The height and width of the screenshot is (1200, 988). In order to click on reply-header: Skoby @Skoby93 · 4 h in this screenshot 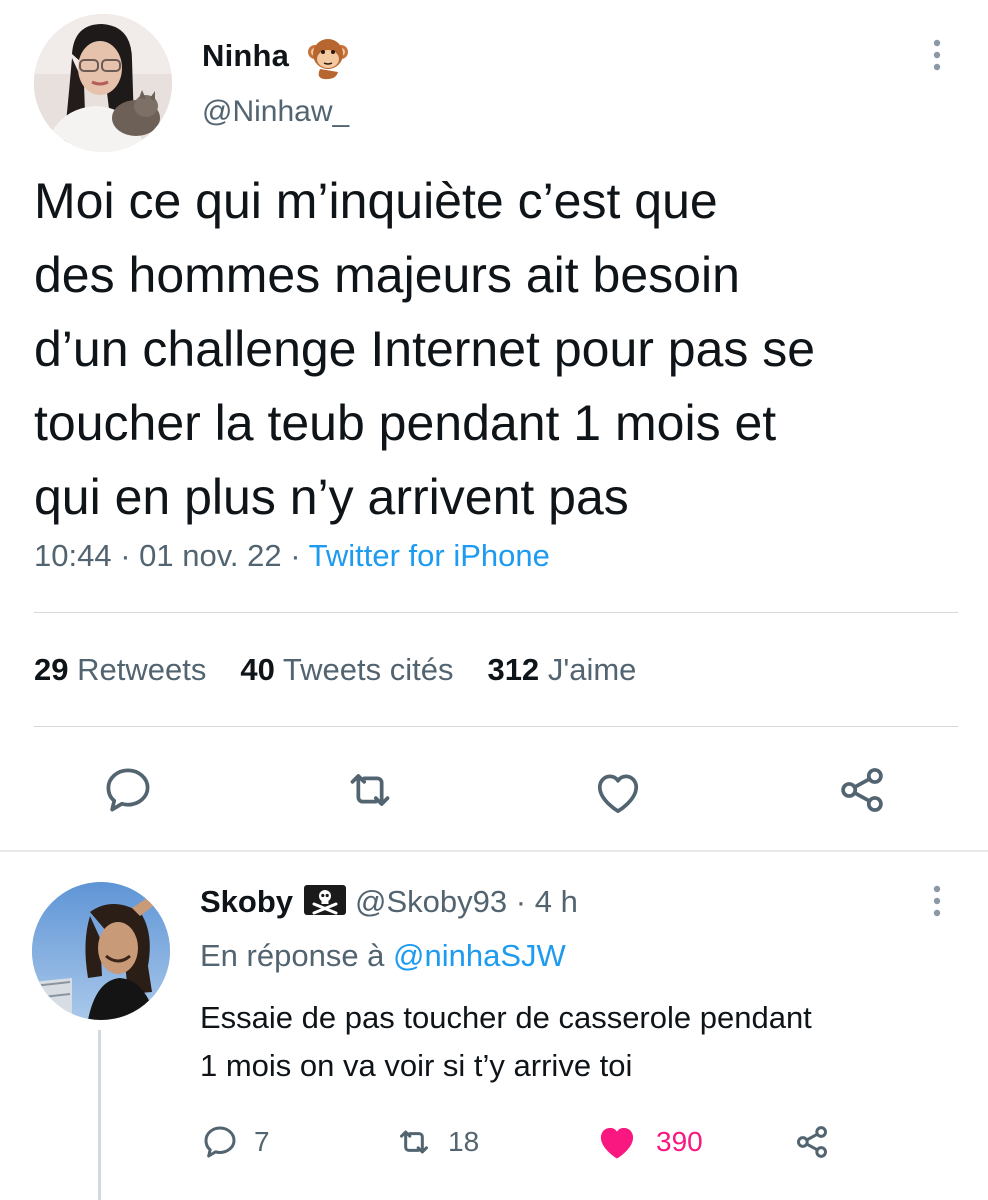, I will do `click(389, 902)`.